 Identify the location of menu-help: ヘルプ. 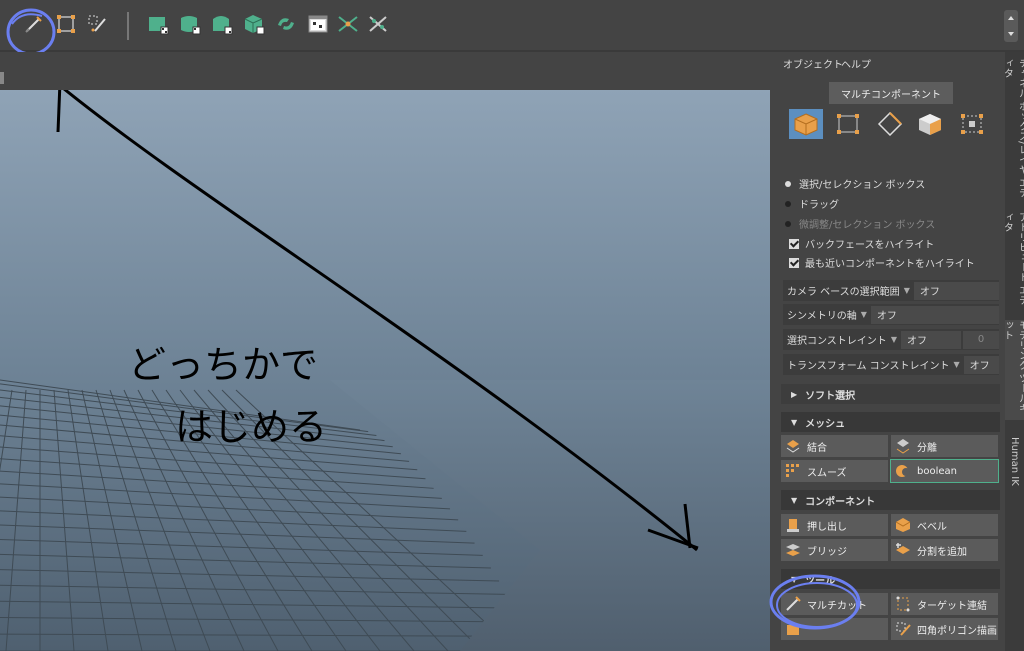
(856, 63).